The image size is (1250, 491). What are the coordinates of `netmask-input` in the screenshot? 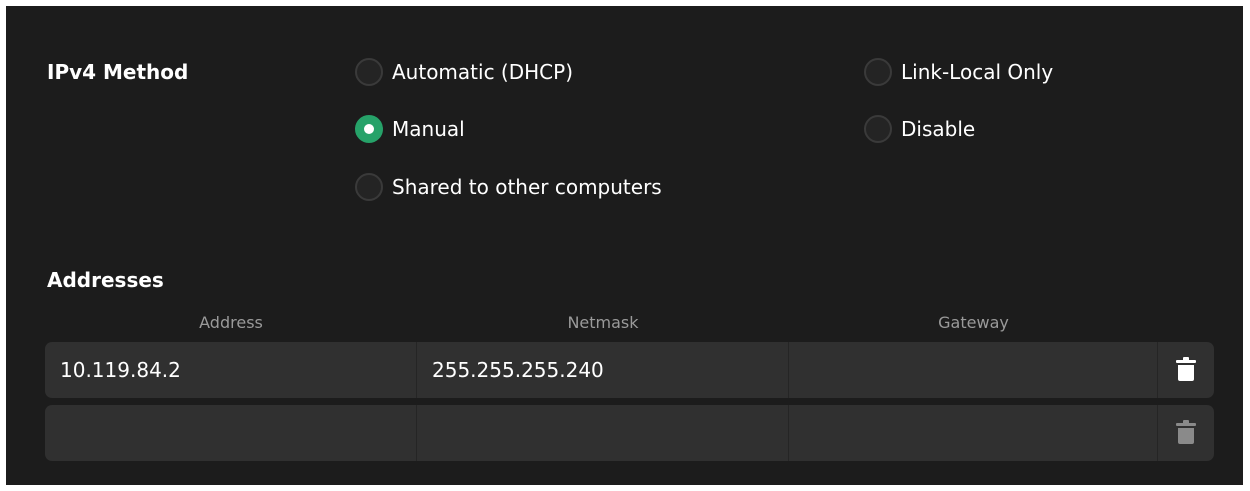 It's located at (603, 433).